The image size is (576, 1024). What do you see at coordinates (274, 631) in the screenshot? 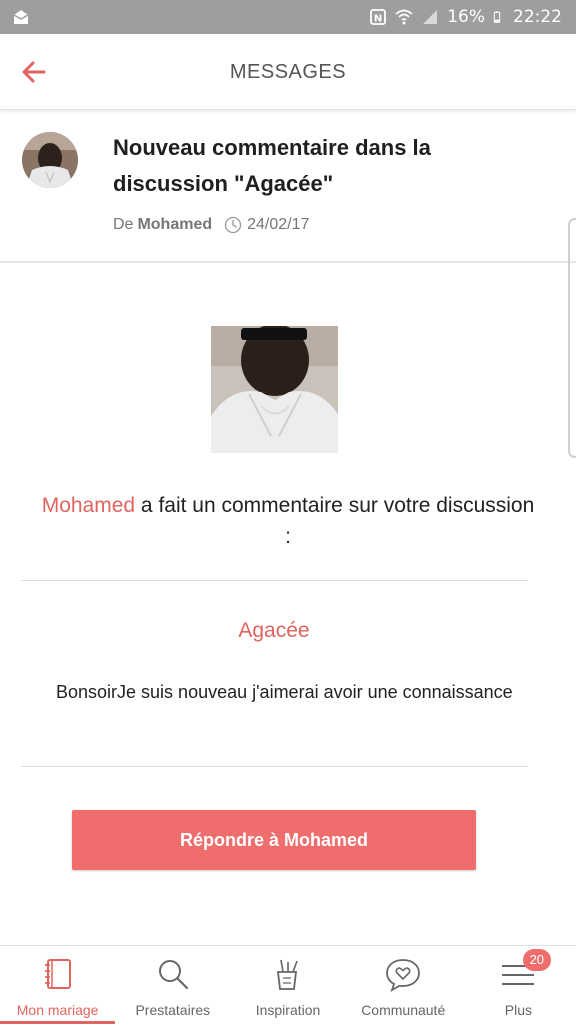
I see `discussion-title: Agacée` at bounding box center [274, 631].